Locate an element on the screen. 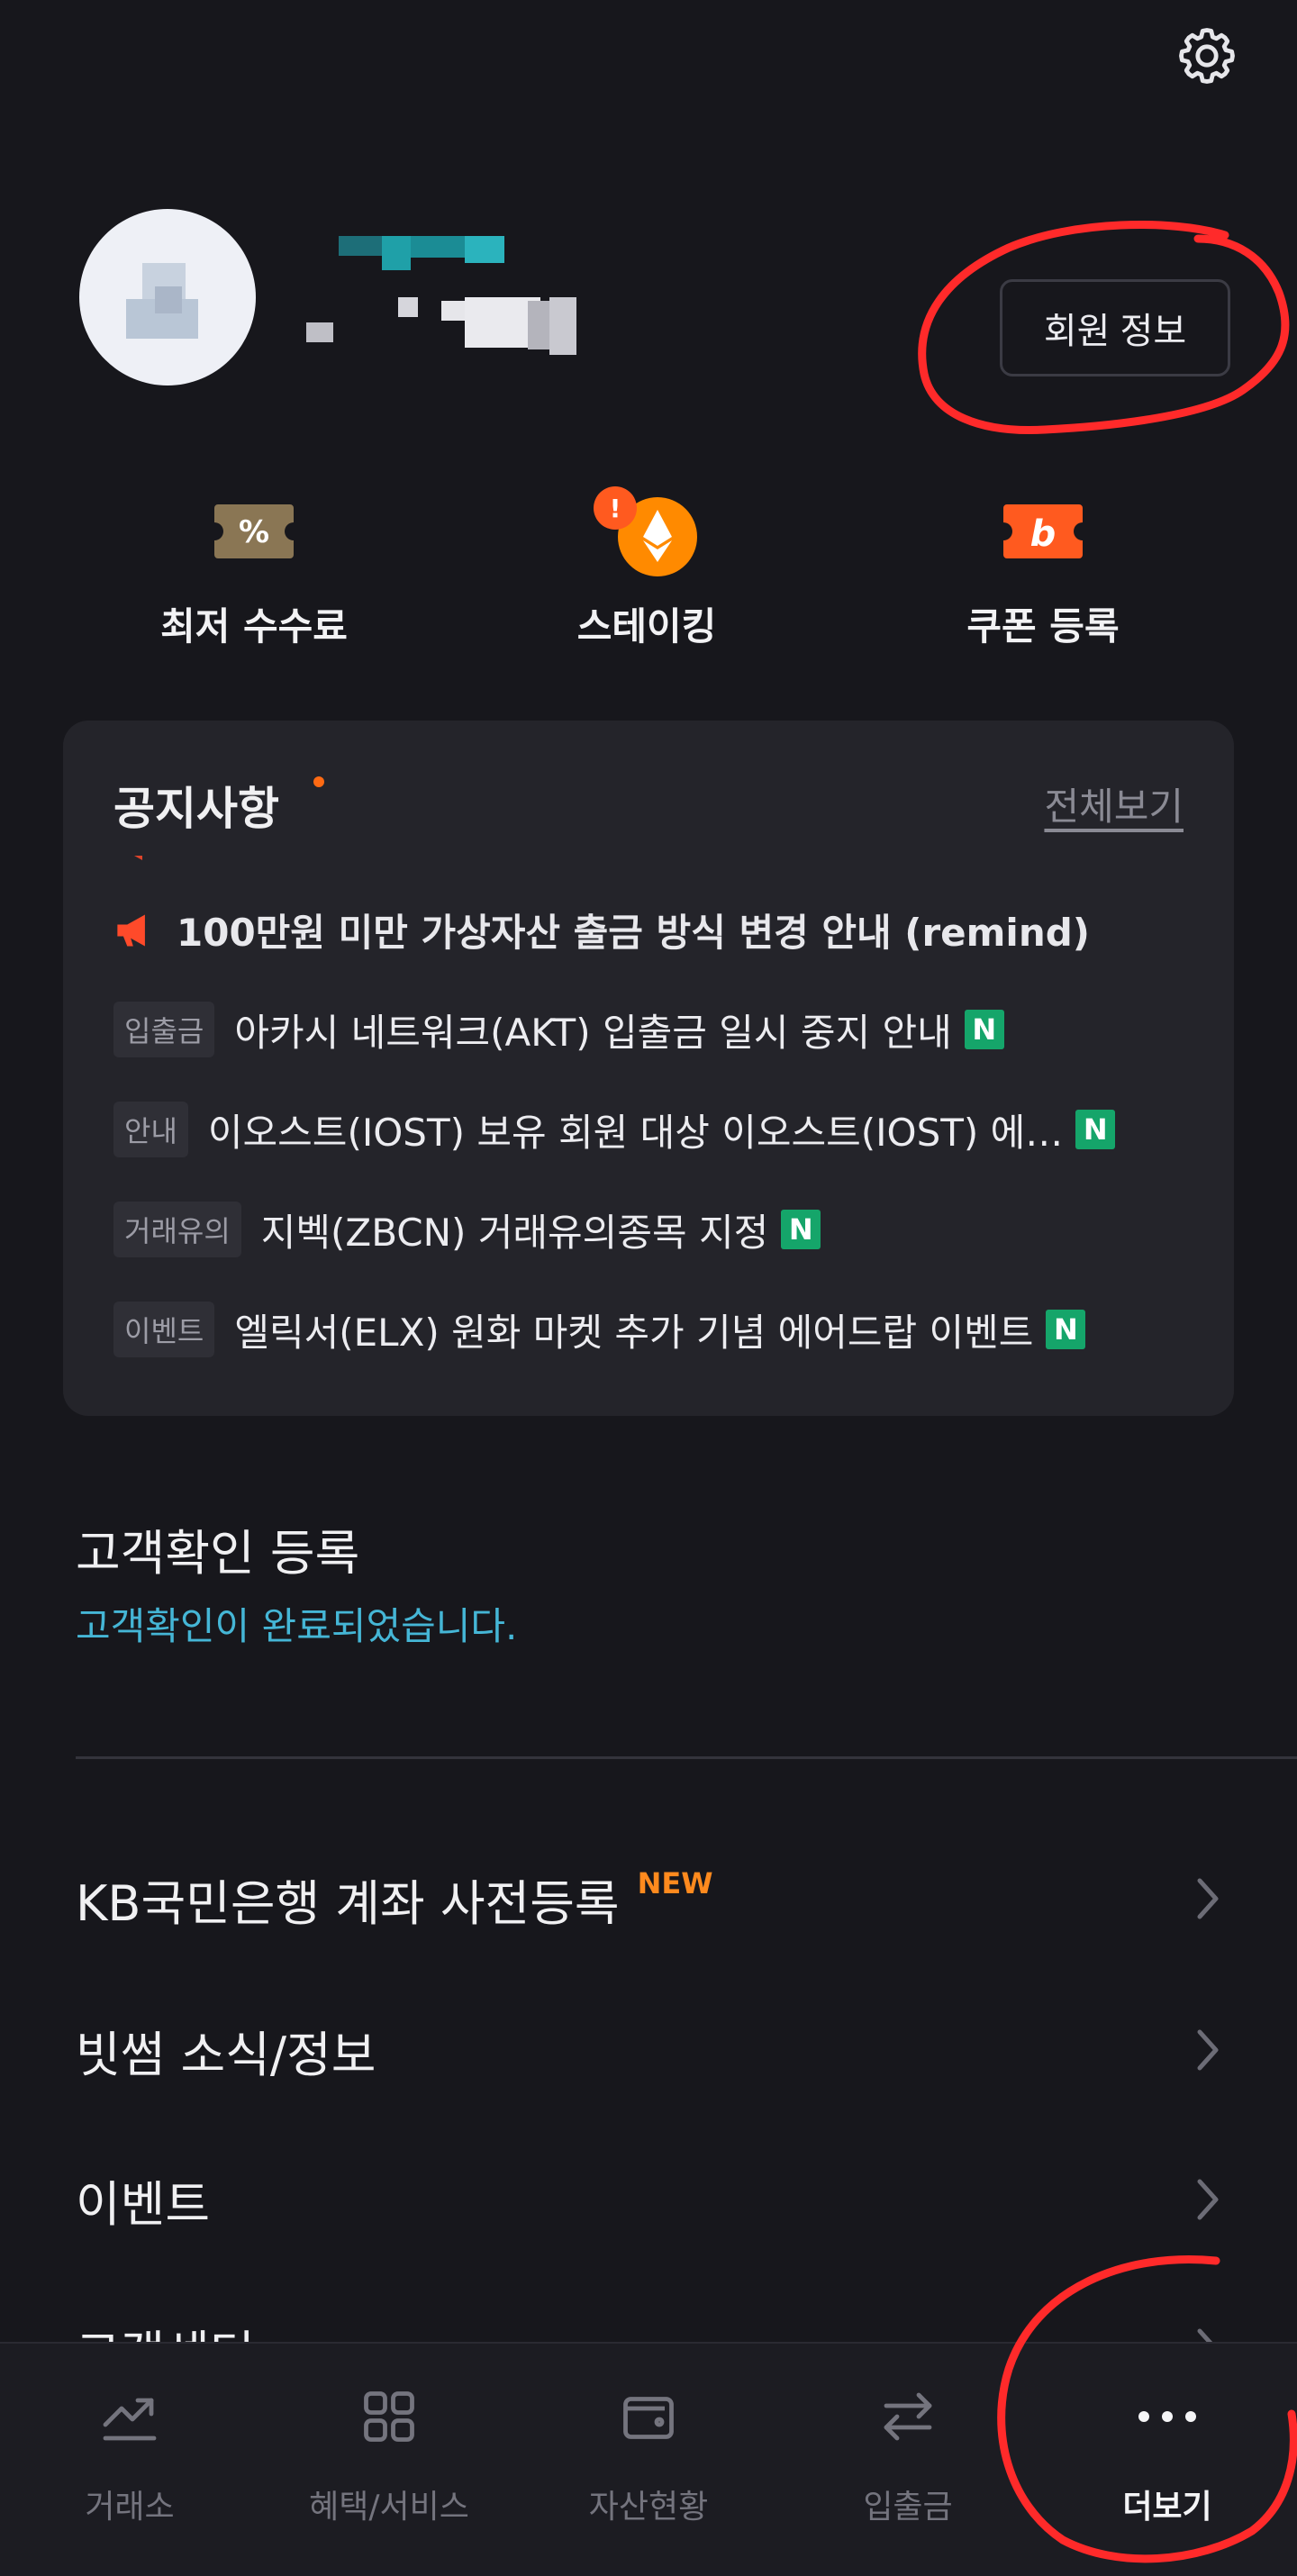  notice-row: 입출금 아카시 네트워크(AKT) 입출금 일시 중지 안내 N is located at coordinates (558, 1029).